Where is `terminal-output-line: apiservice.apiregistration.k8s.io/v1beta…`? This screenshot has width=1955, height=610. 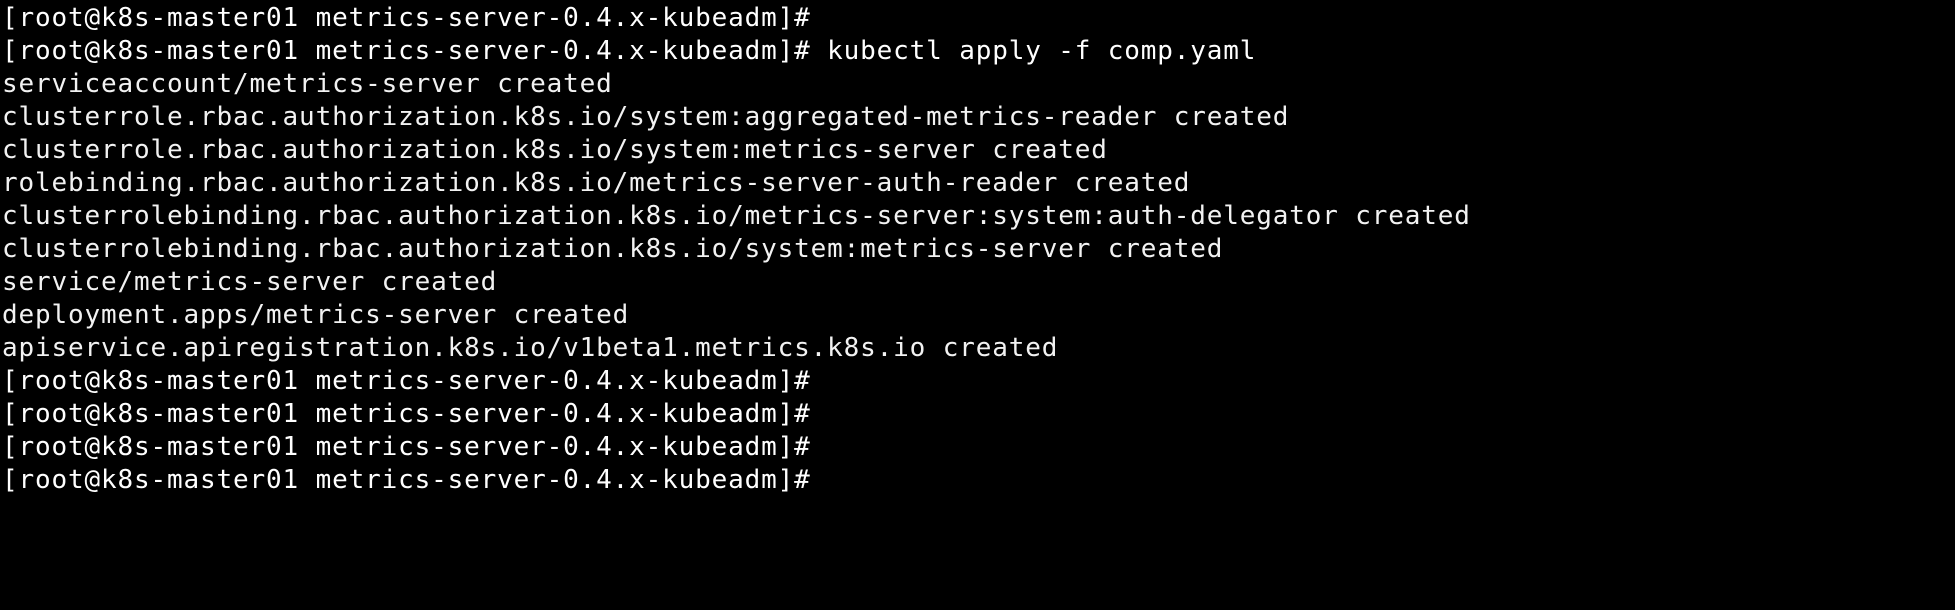 terminal-output-line: apiservice.apiregistration.k8s.io/v1beta… is located at coordinates (530, 348).